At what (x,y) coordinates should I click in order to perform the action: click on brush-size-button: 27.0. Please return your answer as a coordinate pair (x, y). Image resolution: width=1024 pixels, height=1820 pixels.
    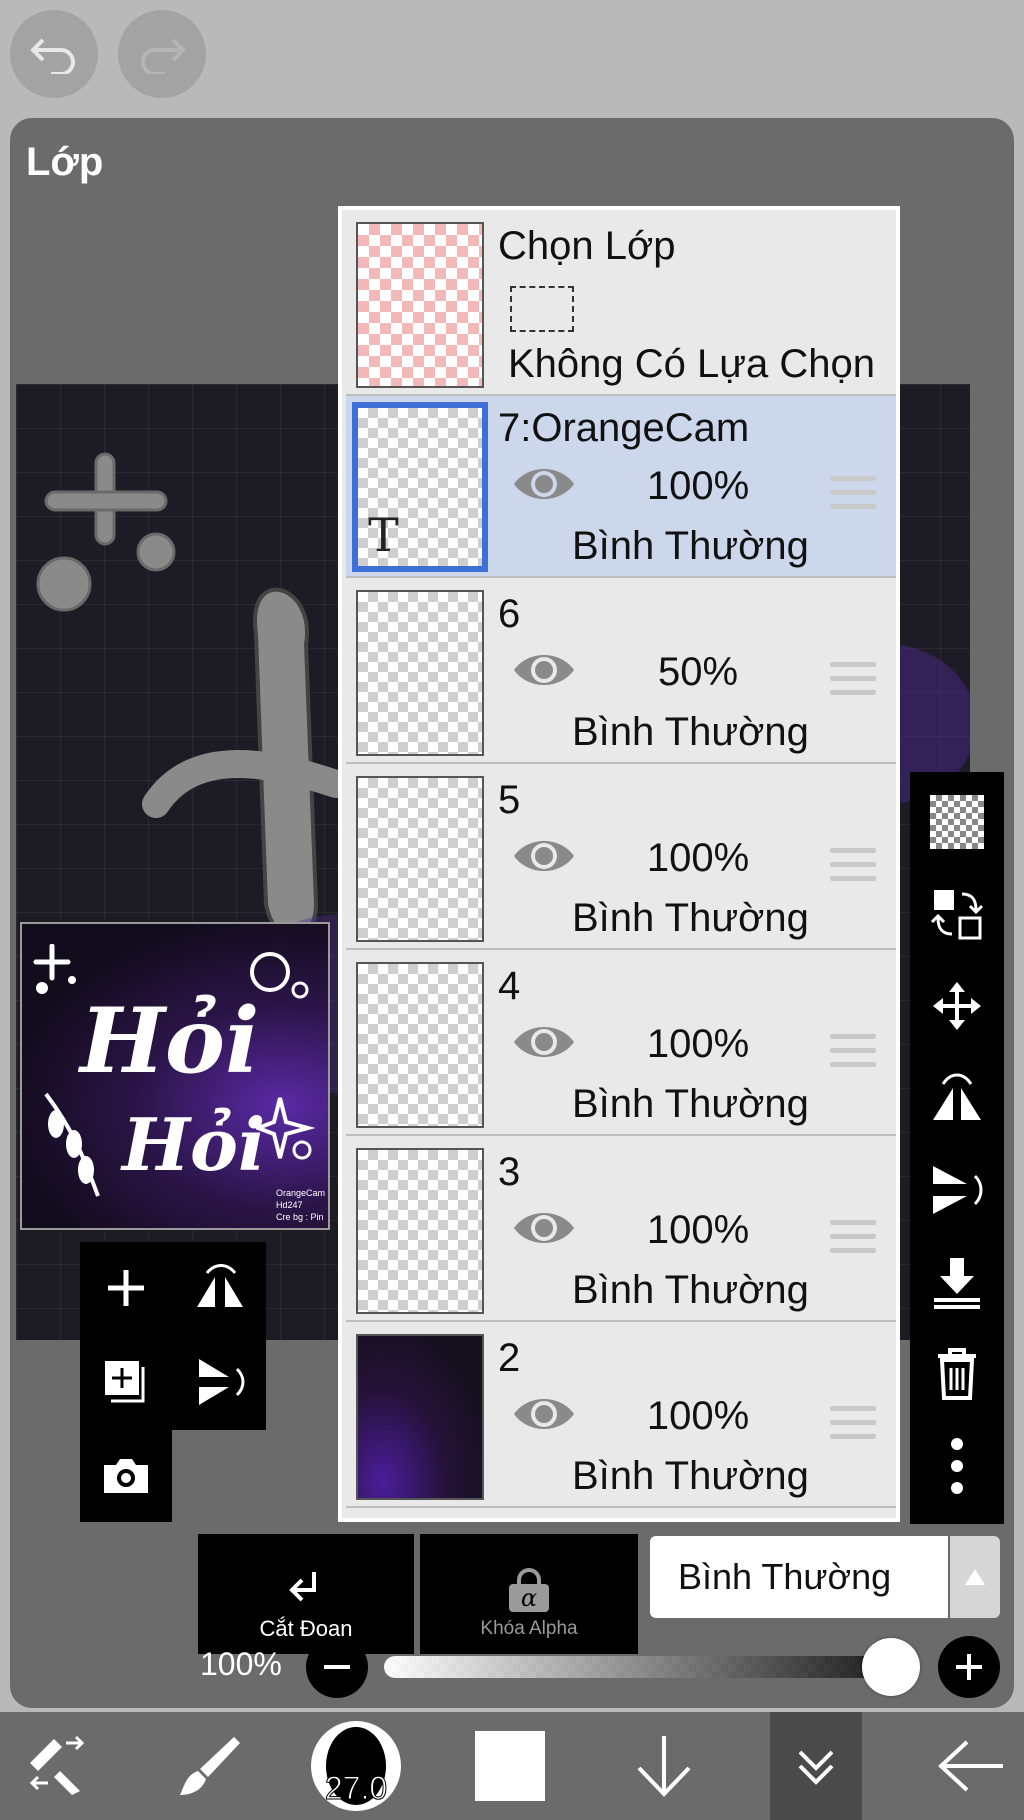
    Looking at the image, I should click on (356, 1766).